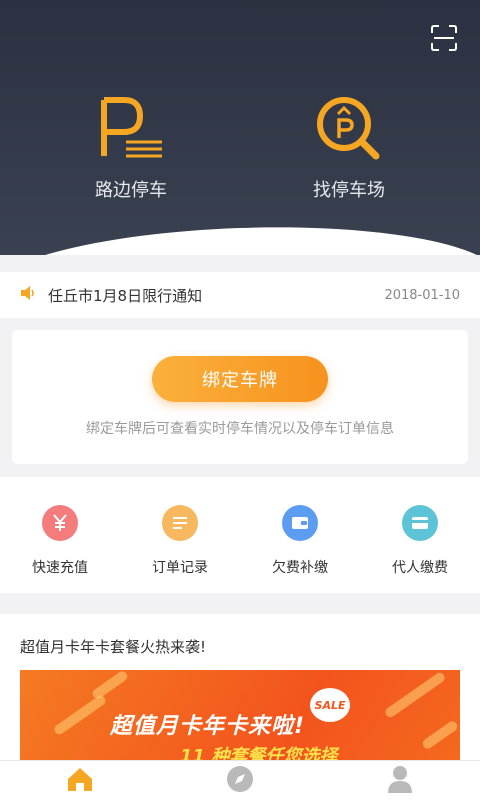 The height and width of the screenshot is (800, 480). Describe the element at coordinates (60, 523) in the screenshot. I see `yen-icon` at that location.